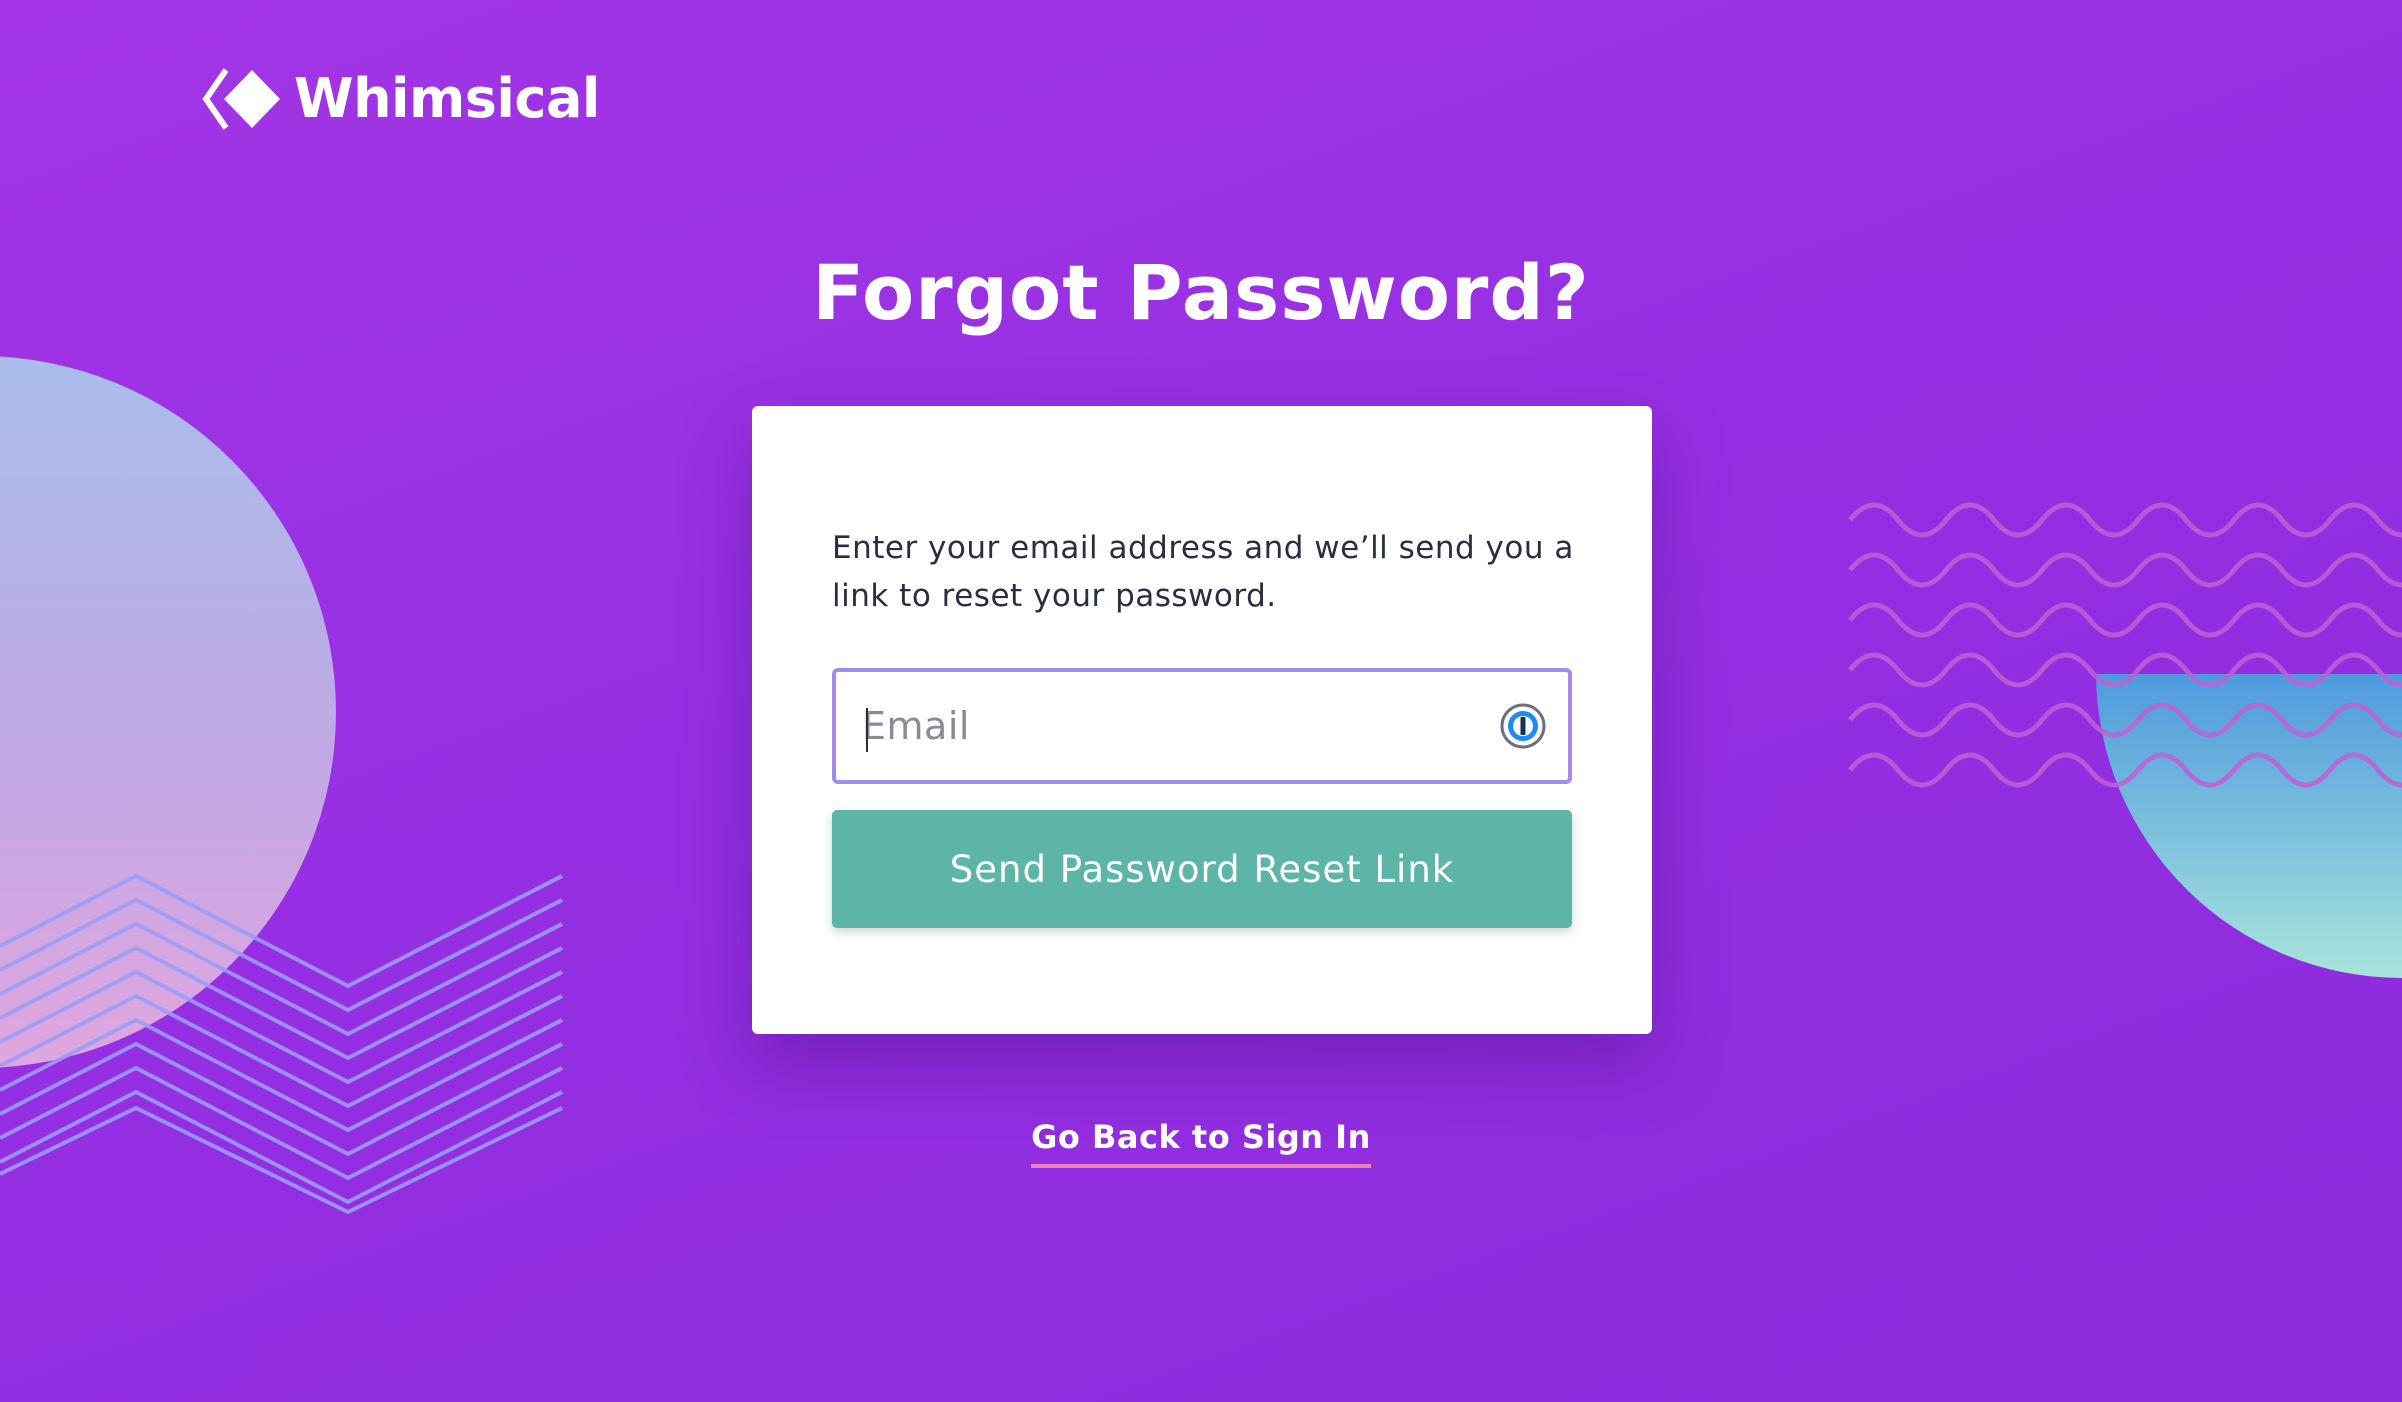 This screenshot has height=1402, width=2402. Describe the element at coordinates (1162, 726) in the screenshot. I see `email-input` at that location.